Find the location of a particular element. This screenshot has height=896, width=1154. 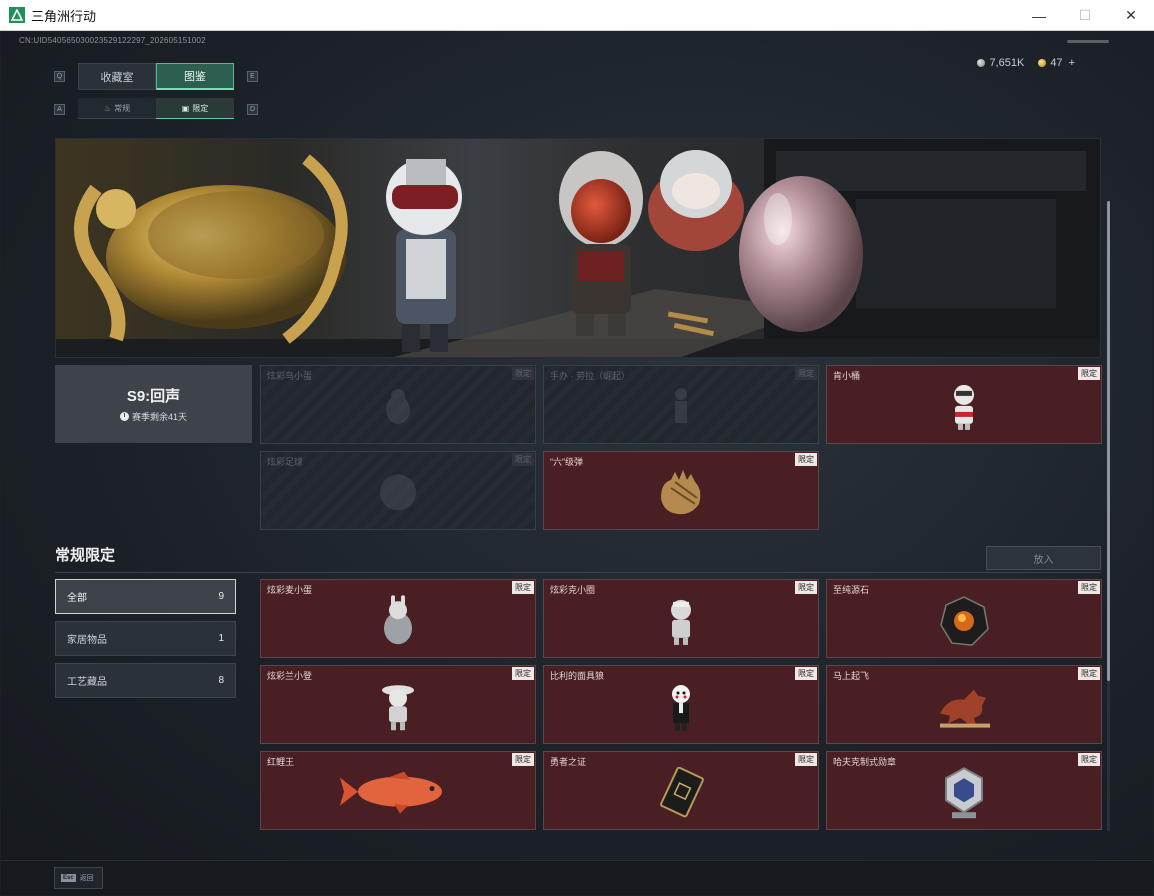

uid-text: CN:UID540565030023529122297_202605151002 is located at coordinates (112, 40).